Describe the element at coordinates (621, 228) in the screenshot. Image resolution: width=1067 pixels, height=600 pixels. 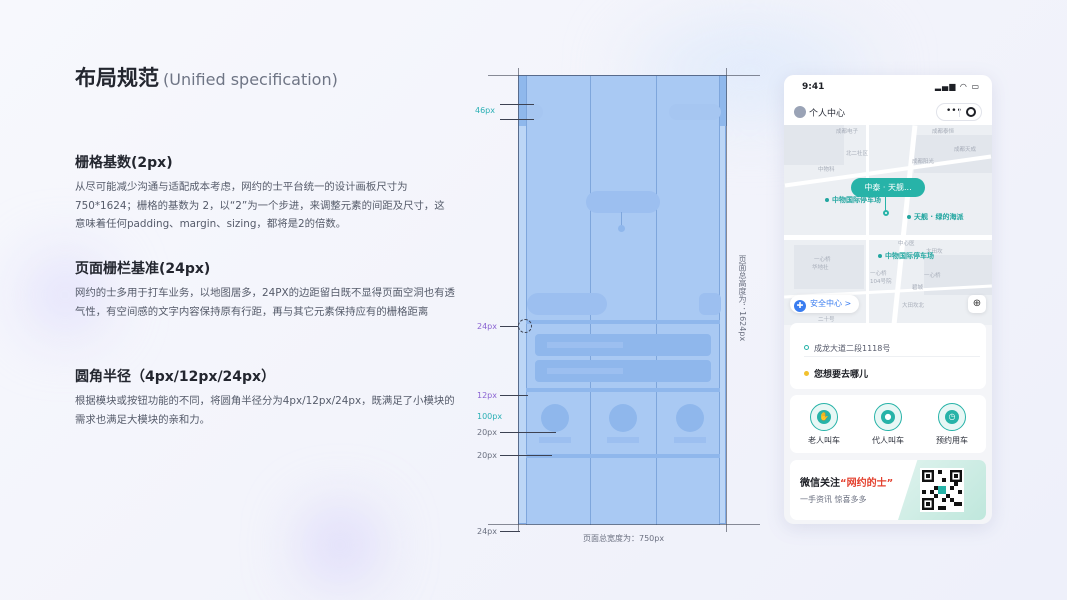
I see `wireframe-pin-dot` at that location.